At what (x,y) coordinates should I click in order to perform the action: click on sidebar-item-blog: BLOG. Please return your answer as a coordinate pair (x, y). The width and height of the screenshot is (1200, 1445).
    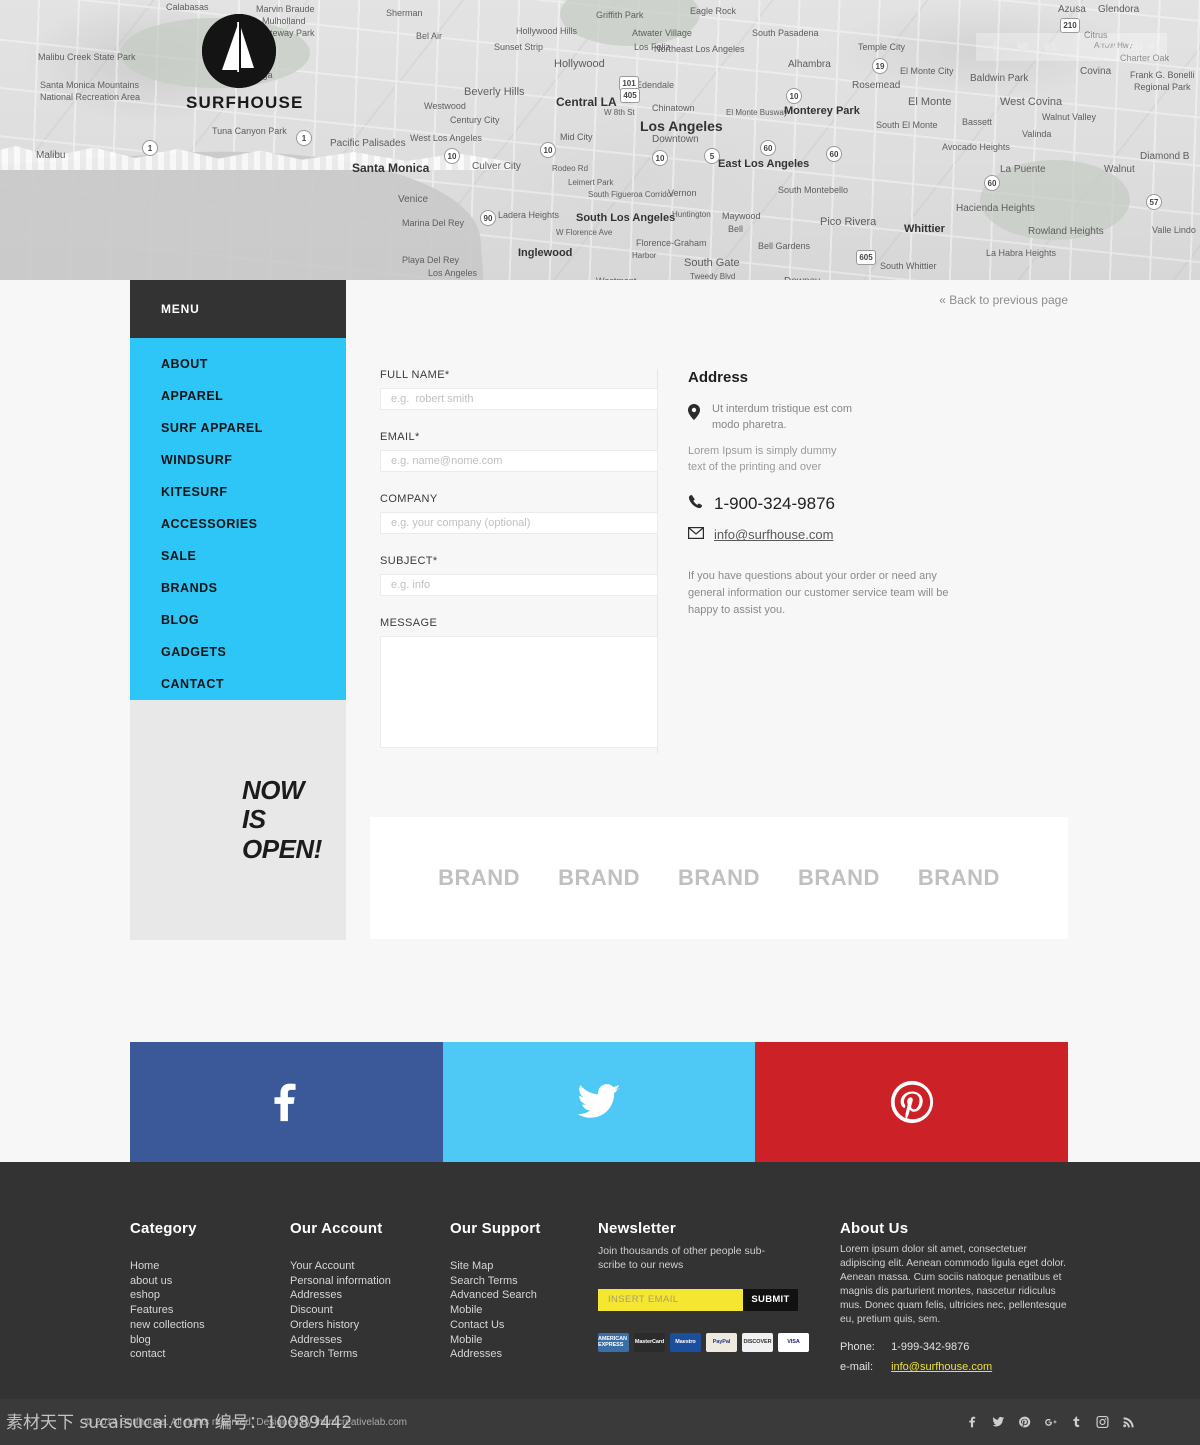
    Looking at the image, I should click on (238, 620).